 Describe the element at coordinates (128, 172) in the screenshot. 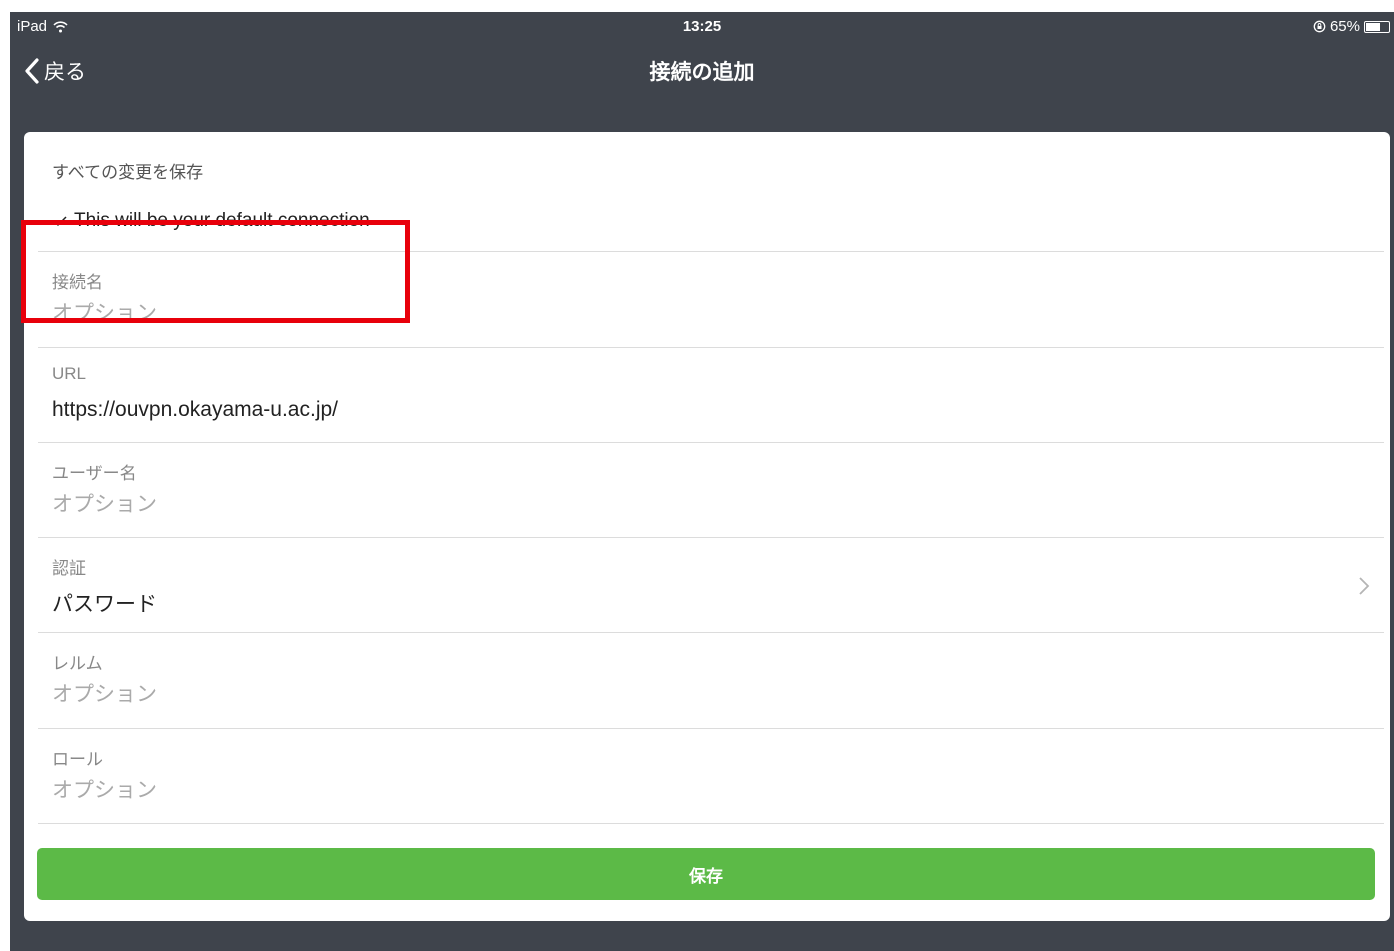

I see `save-all-changes-label: すべての変更を保存` at that location.